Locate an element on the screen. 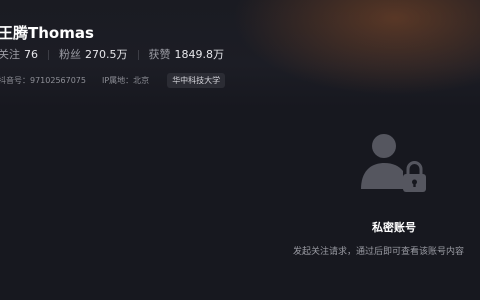 This screenshot has height=300, width=480. stat-followers-label: 粉丝 is located at coordinates (70, 54).